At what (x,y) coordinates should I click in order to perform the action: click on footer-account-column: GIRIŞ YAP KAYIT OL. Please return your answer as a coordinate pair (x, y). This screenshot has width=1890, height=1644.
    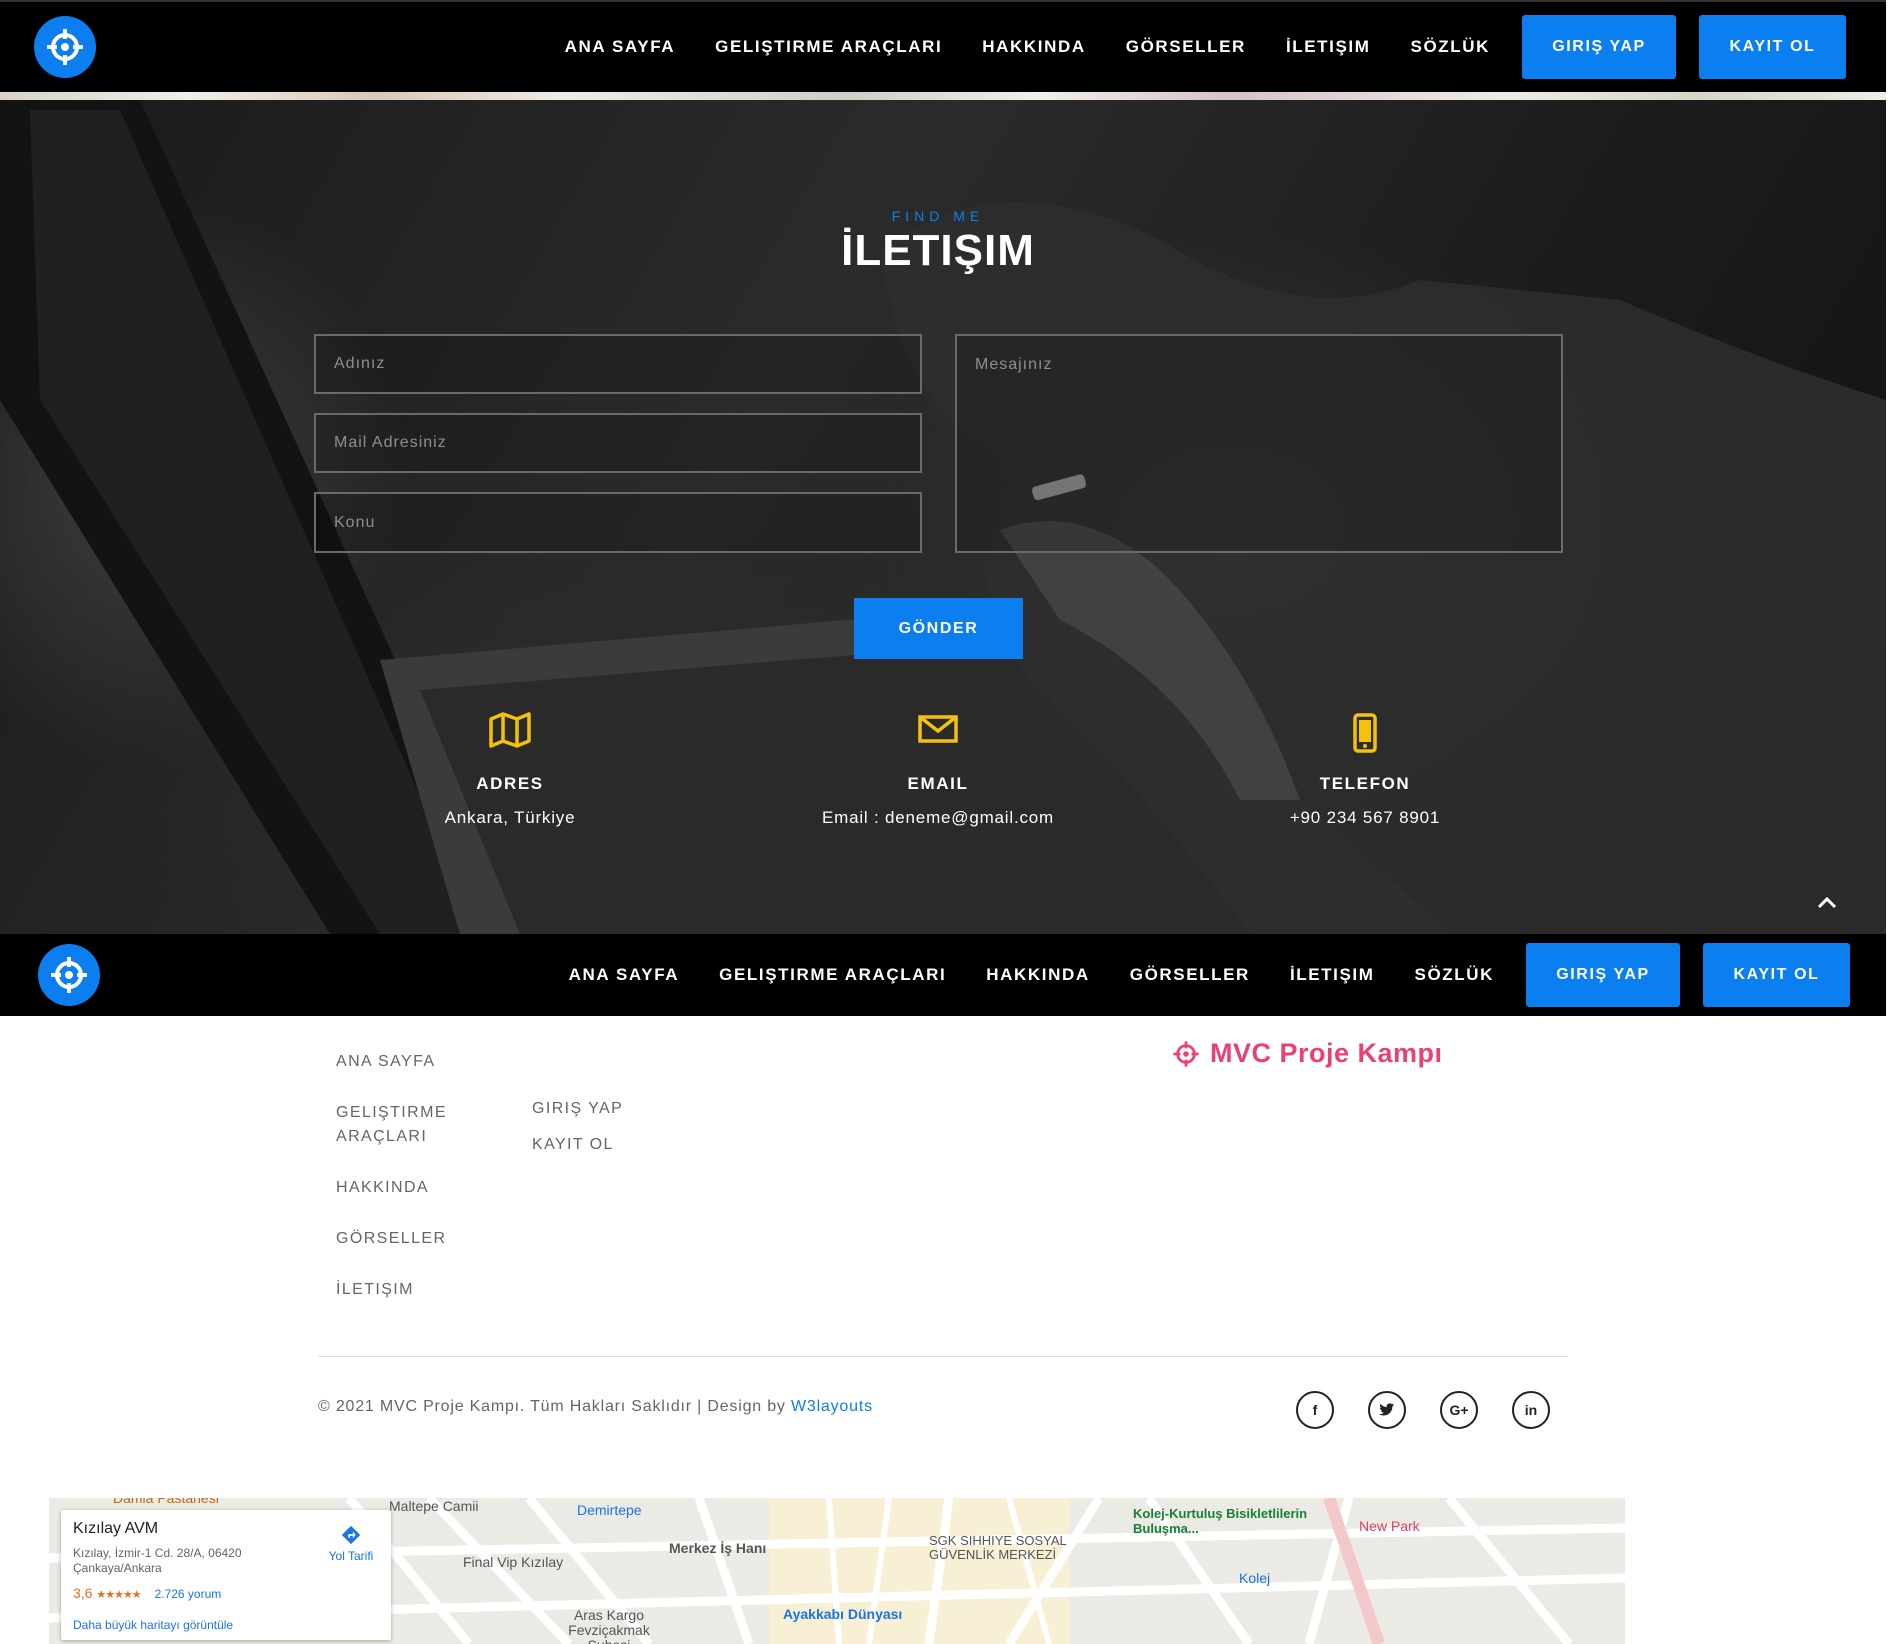
    Looking at the image, I should click on (577, 1133).